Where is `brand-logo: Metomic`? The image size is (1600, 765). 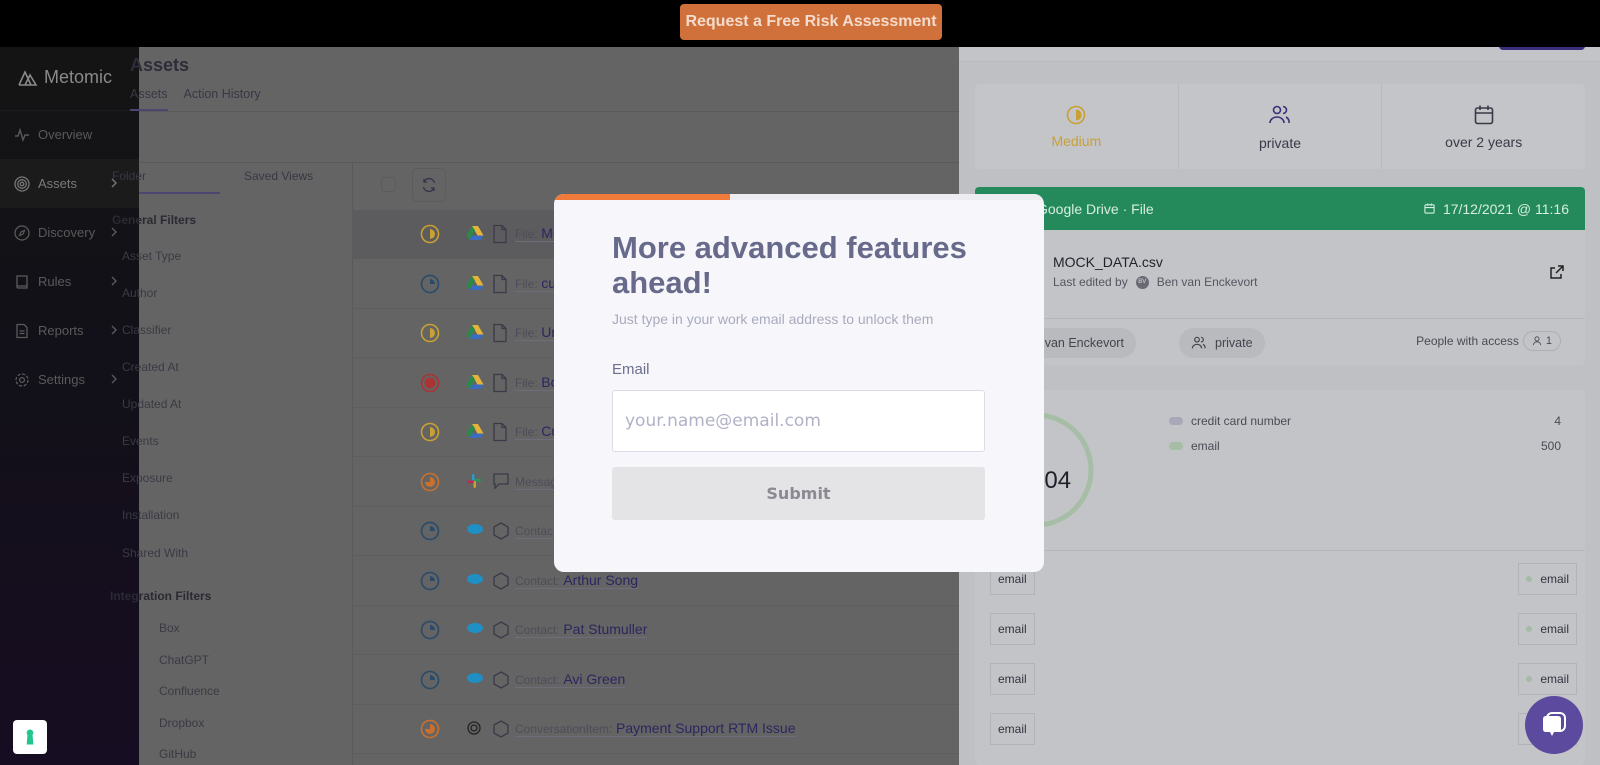 brand-logo: Metomic is located at coordinates (65, 77).